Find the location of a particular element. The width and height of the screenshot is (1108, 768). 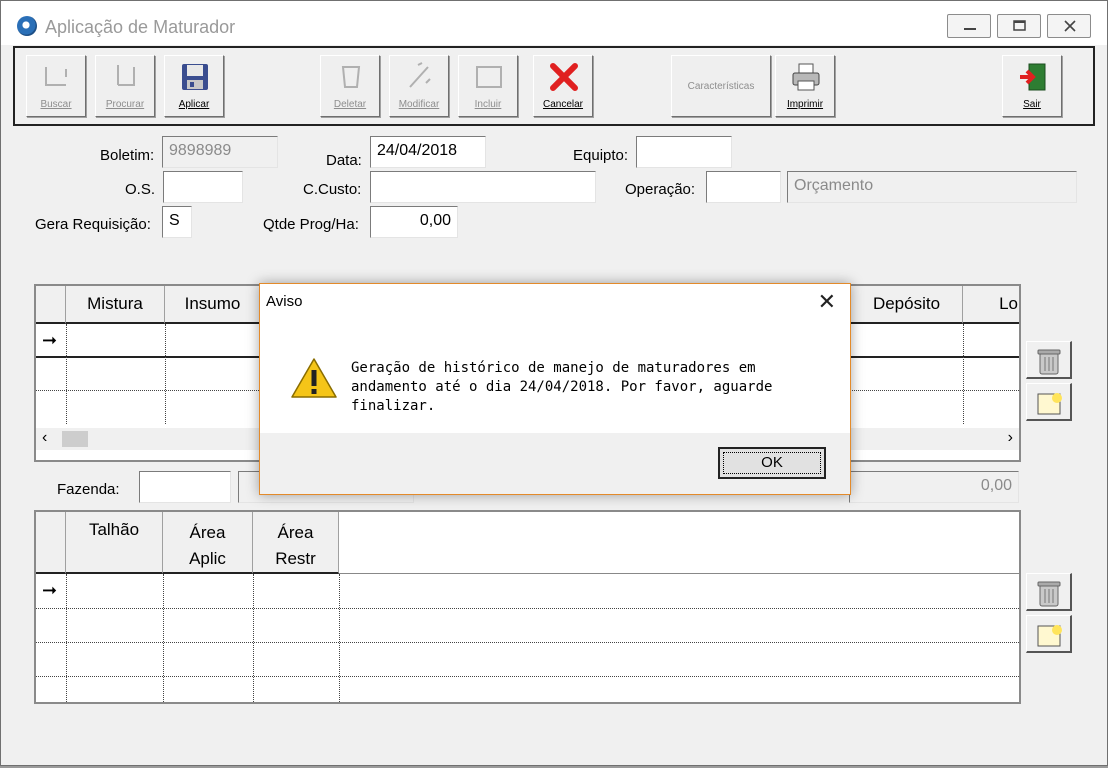

title-bar: Aplicação de Maturador is located at coordinates (554, 23).